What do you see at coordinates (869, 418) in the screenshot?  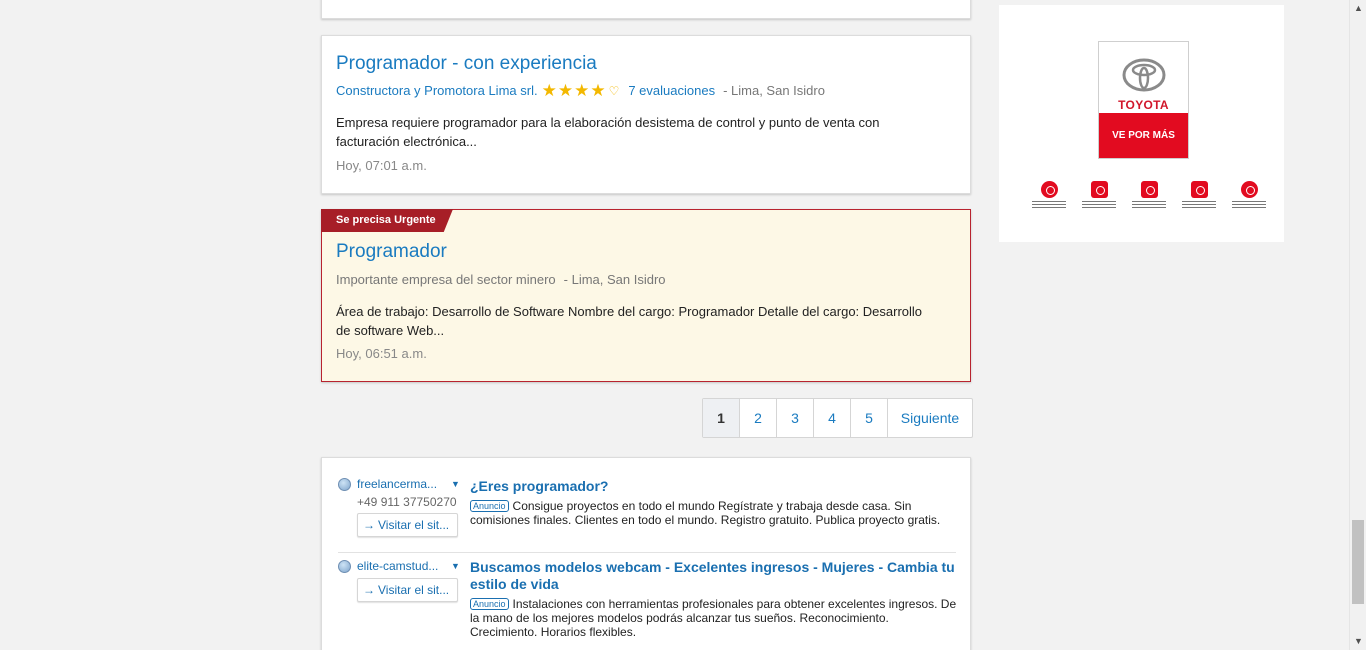 I see `page-5-button: 5` at bounding box center [869, 418].